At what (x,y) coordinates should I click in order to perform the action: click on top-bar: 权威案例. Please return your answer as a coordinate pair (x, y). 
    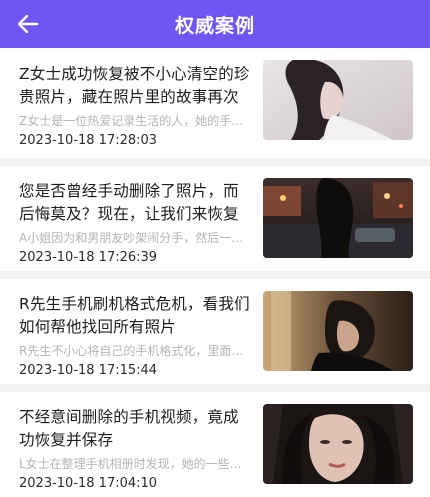
    Looking at the image, I should click on (215, 24).